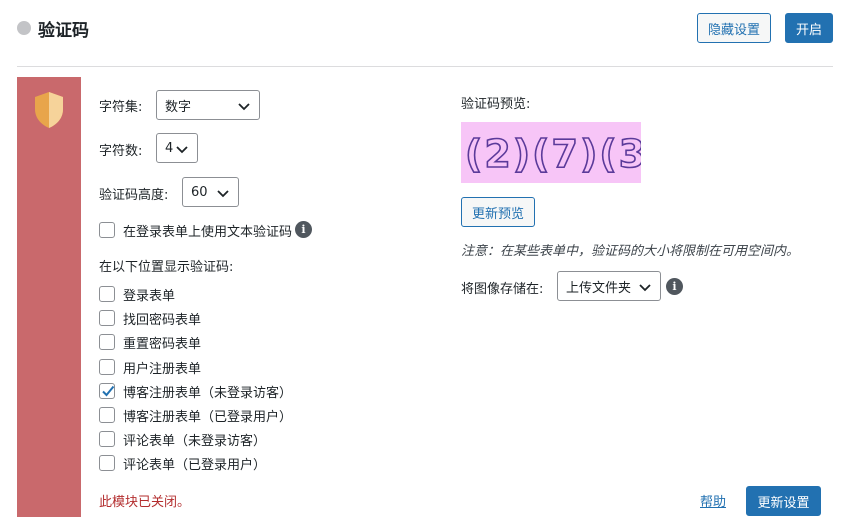 This screenshot has height=529, width=841. What do you see at coordinates (208, 393) in the screenshot?
I see `location-label: 博客注册表单（未登录访客）` at bounding box center [208, 393].